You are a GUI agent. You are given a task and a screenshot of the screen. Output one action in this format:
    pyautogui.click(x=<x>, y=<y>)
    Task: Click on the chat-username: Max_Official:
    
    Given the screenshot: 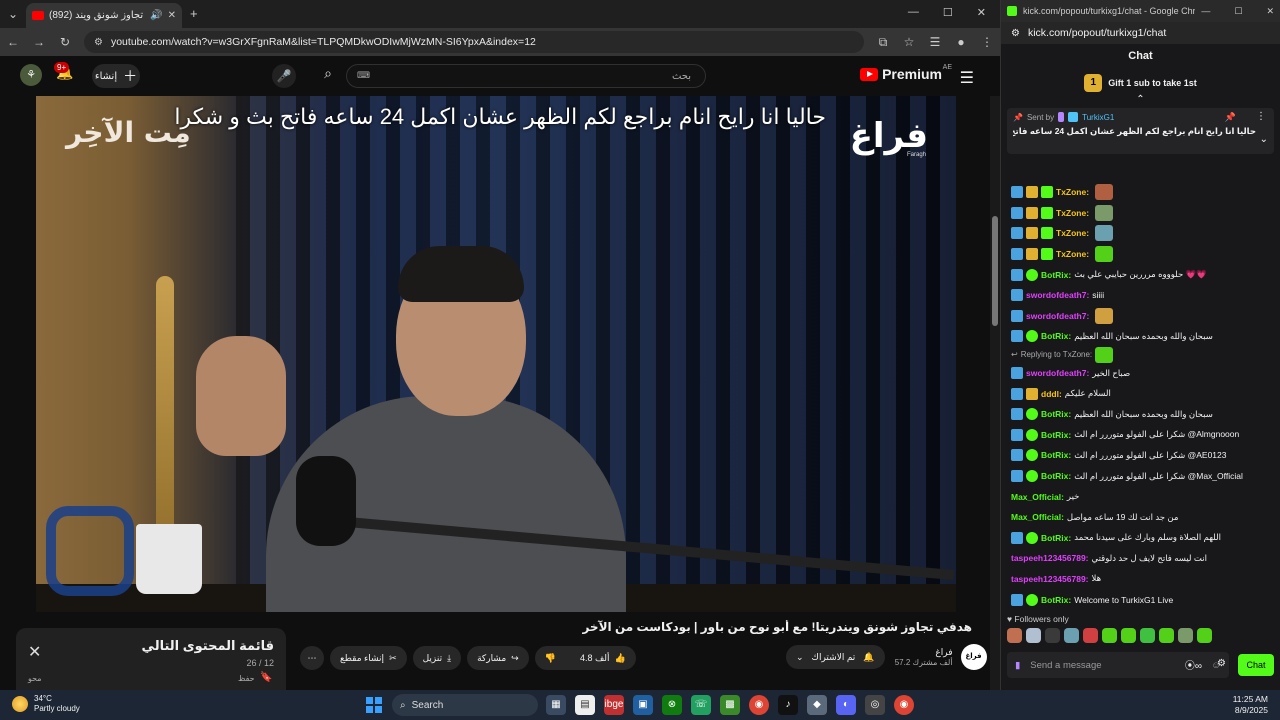 What is the action you would take?
    pyautogui.click(x=1037, y=517)
    